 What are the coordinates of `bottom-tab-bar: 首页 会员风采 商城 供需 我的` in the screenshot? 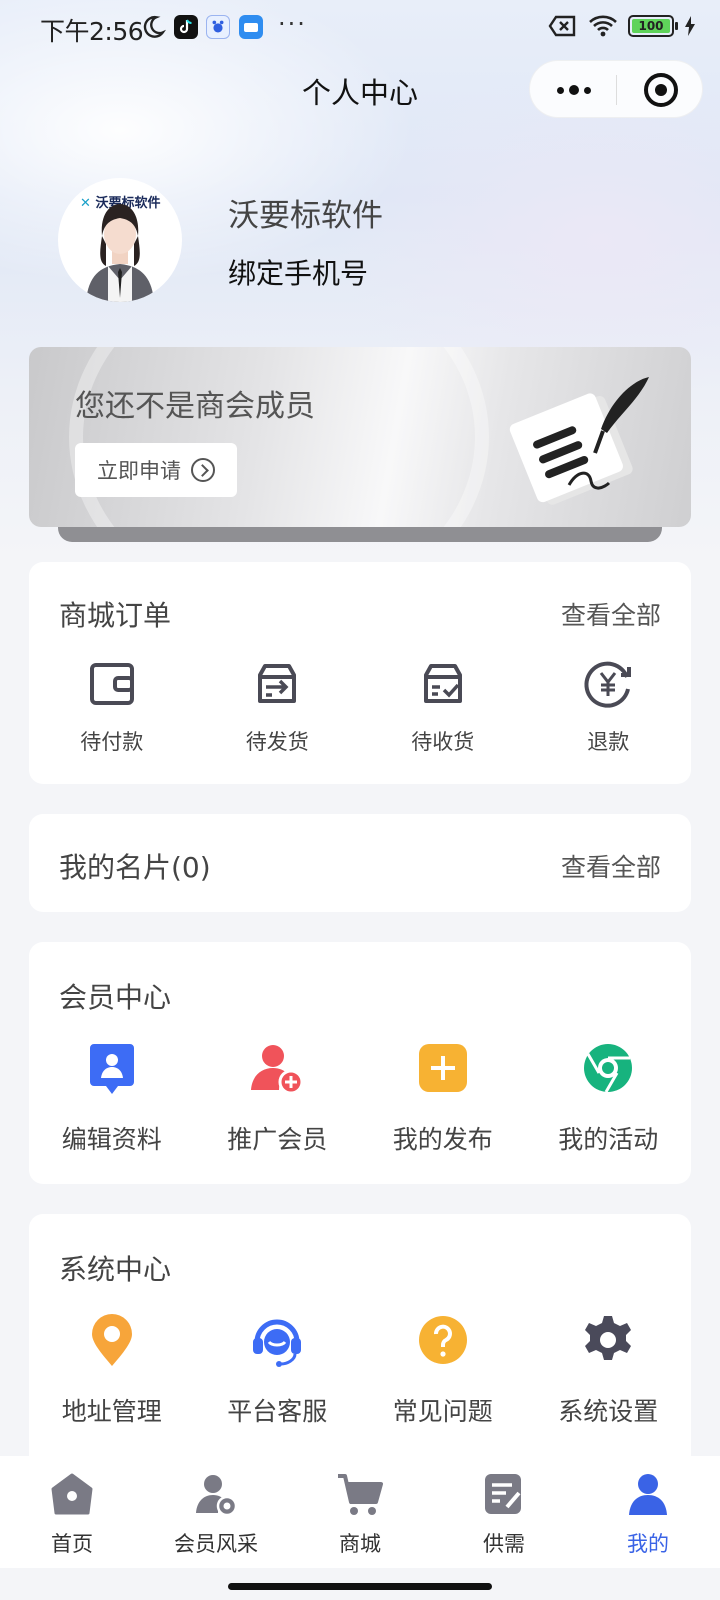 It's located at (360, 1512).